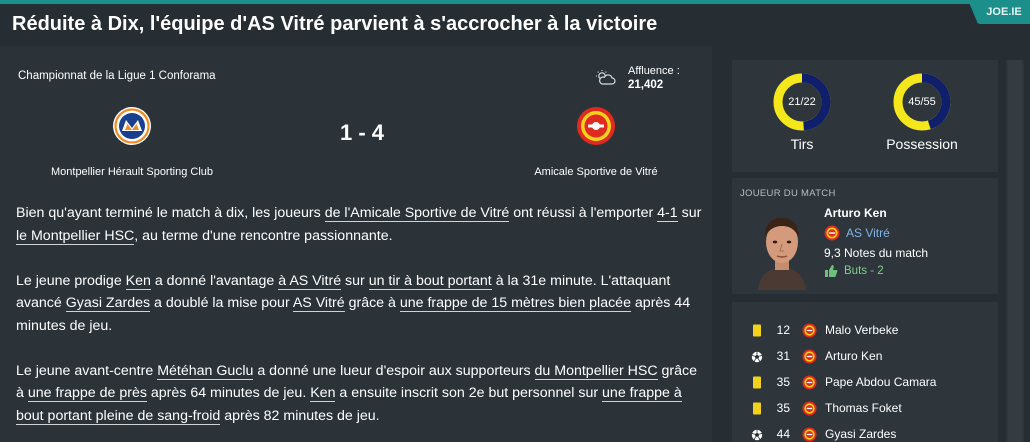 The image size is (1030, 442). What do you see at coordinates (880, 382) in the screenshot?
I see `event-player: Pape Abdou Camara` at bounding box center [880, 382].